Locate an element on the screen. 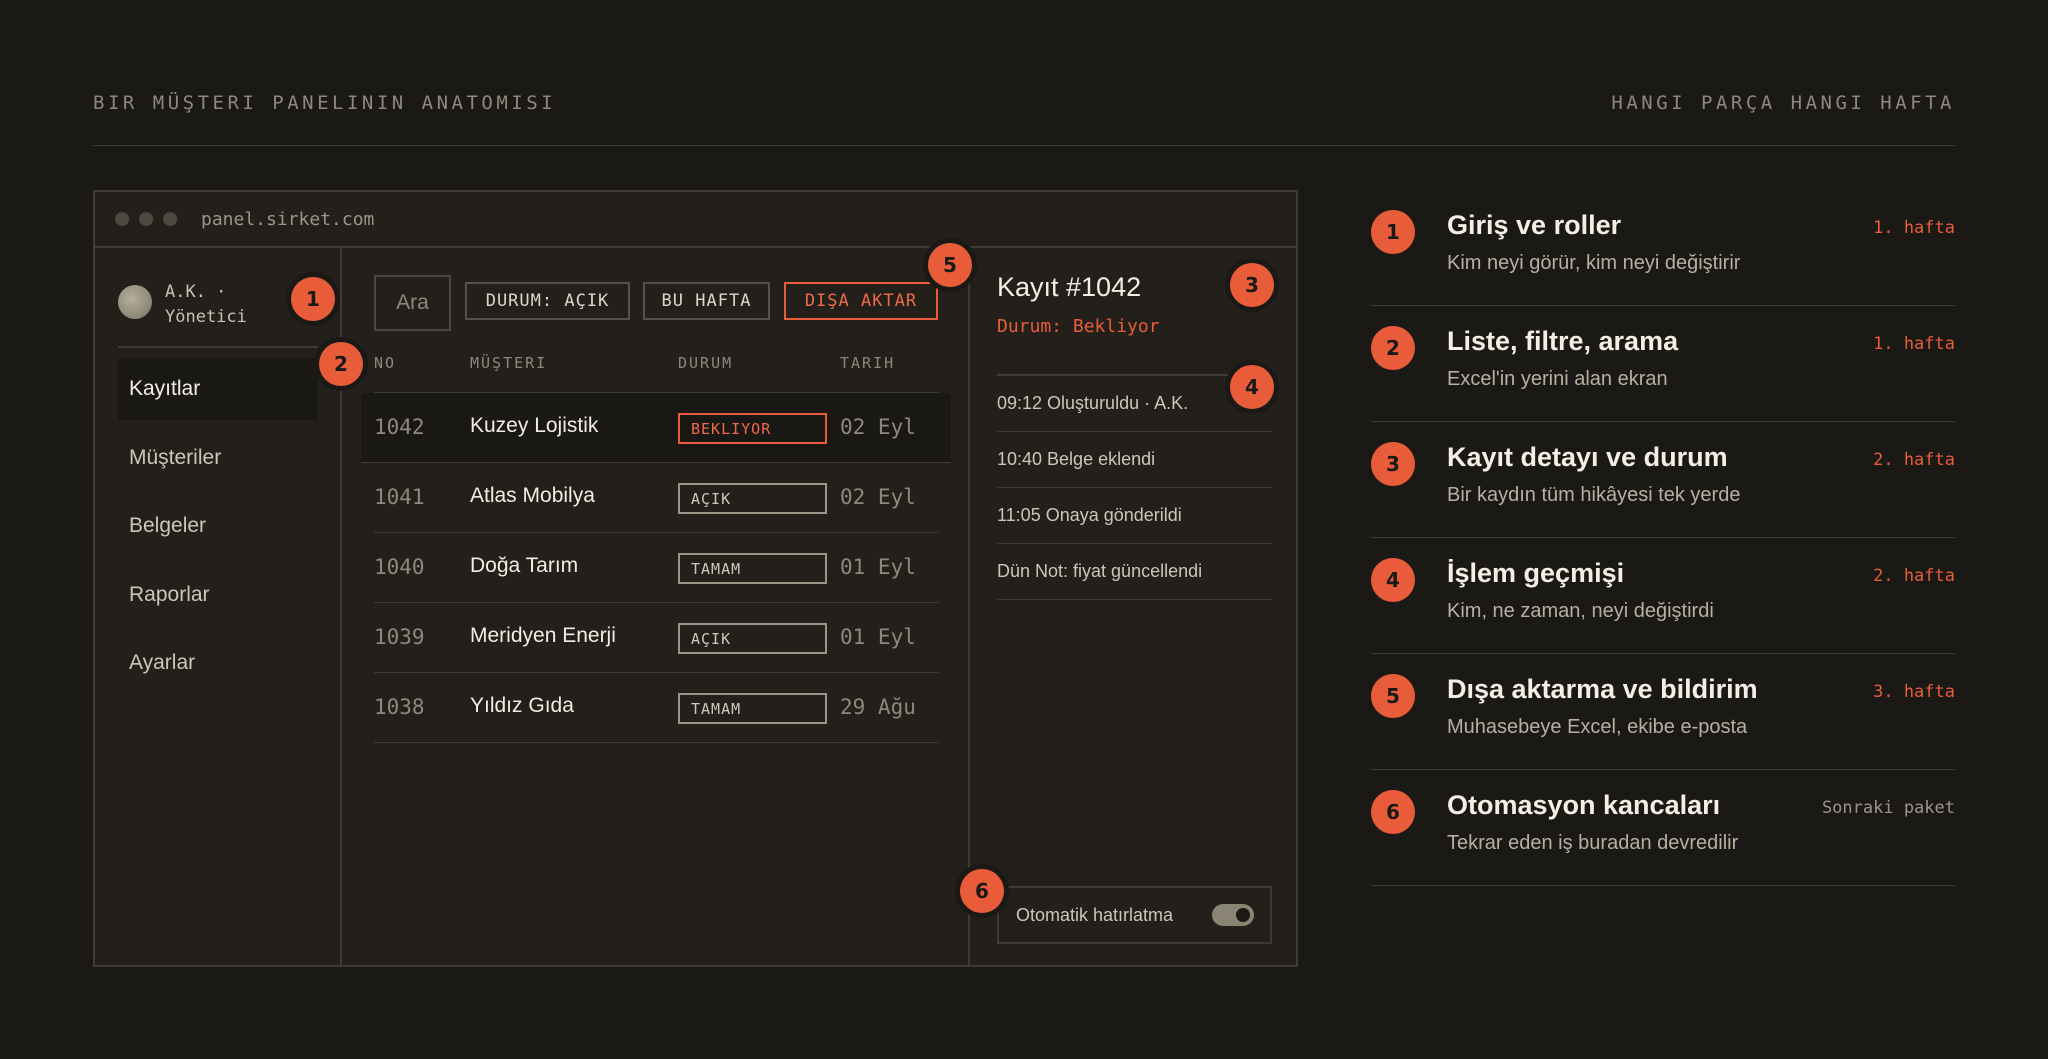 This screenshot has width=2048, height=1059. auto-reminder-label: Otomatik hatırlatma is located at coordinates (1095, 914).